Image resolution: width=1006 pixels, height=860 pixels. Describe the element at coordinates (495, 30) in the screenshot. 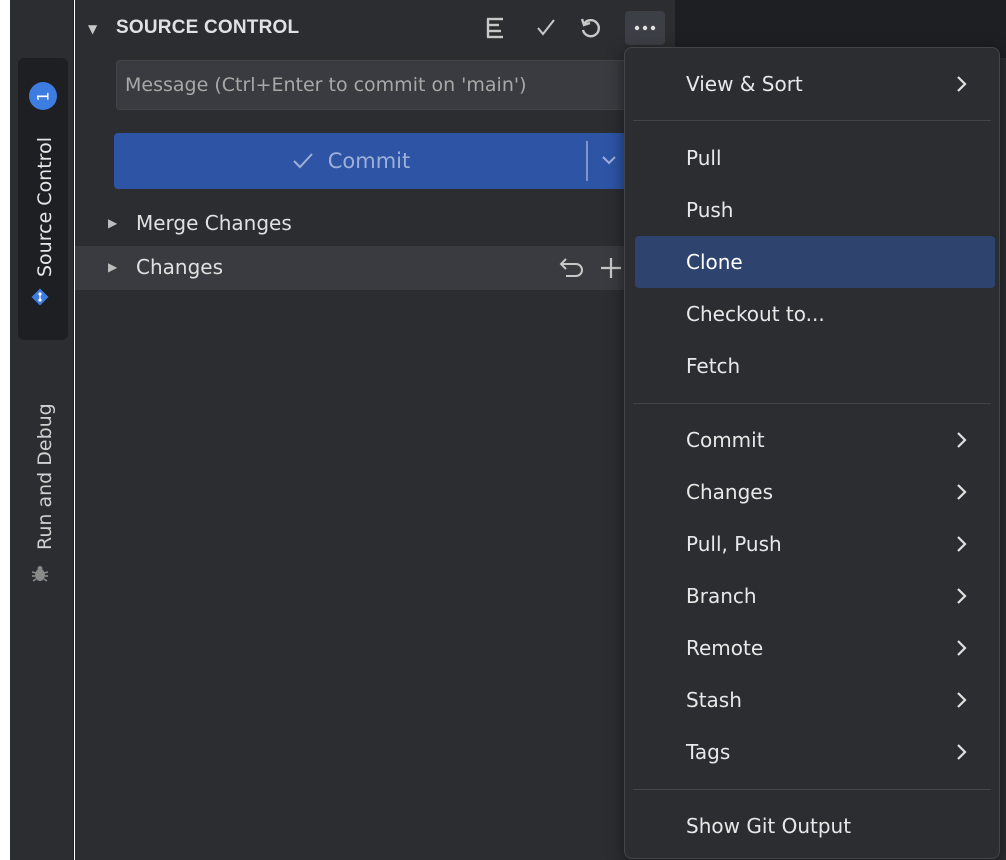

I see `view-as-tree-icon` at that location.